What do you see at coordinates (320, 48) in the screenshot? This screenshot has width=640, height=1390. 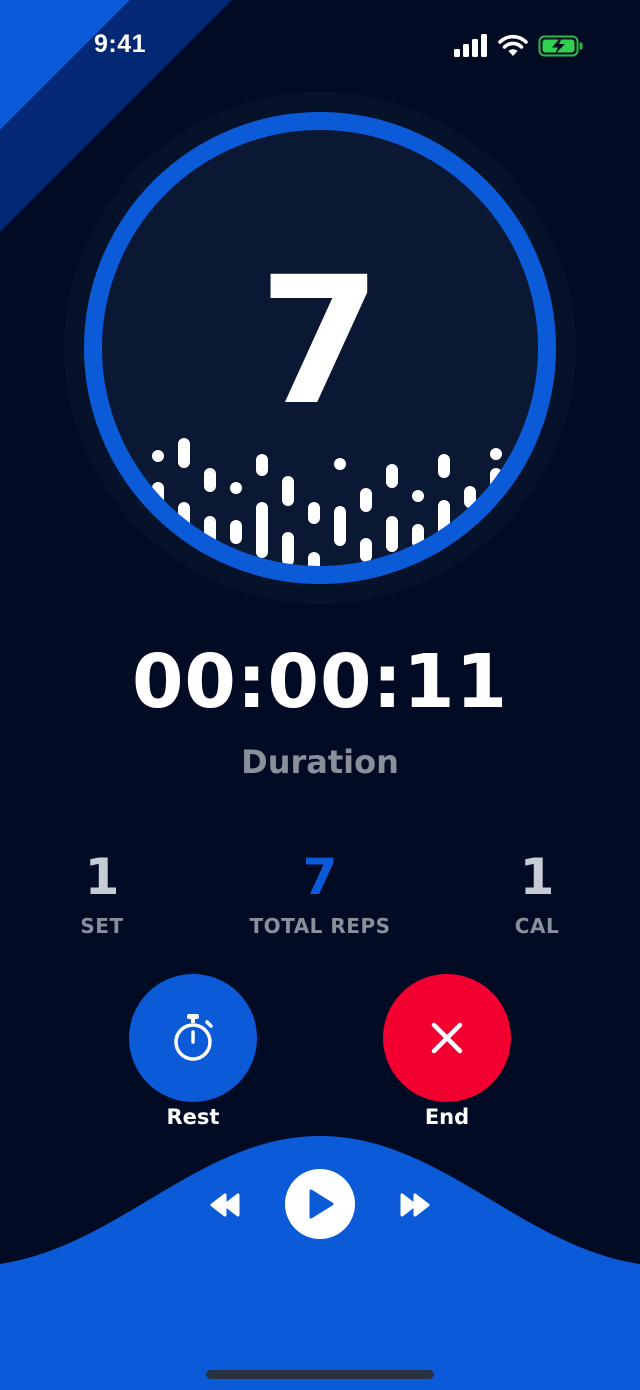 I see `status-bar: 9:41` at bounding box center [320, 48].